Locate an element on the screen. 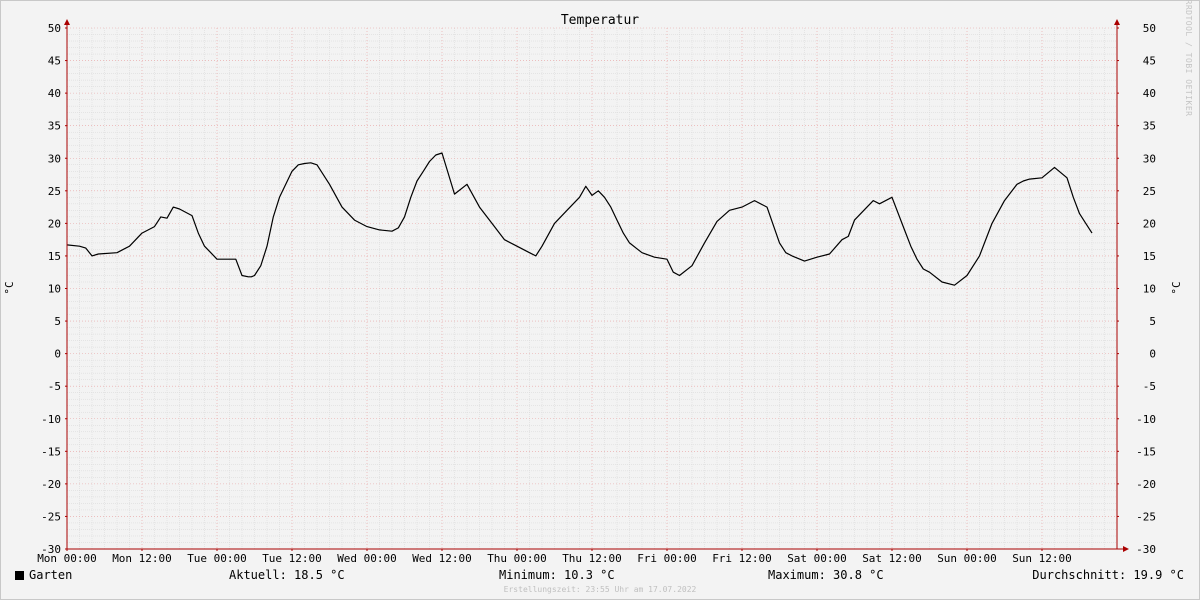 The width and height of the screenshot is (1200, 600). y-tick-label-right: 0 is located at coordinates (1152, 354).